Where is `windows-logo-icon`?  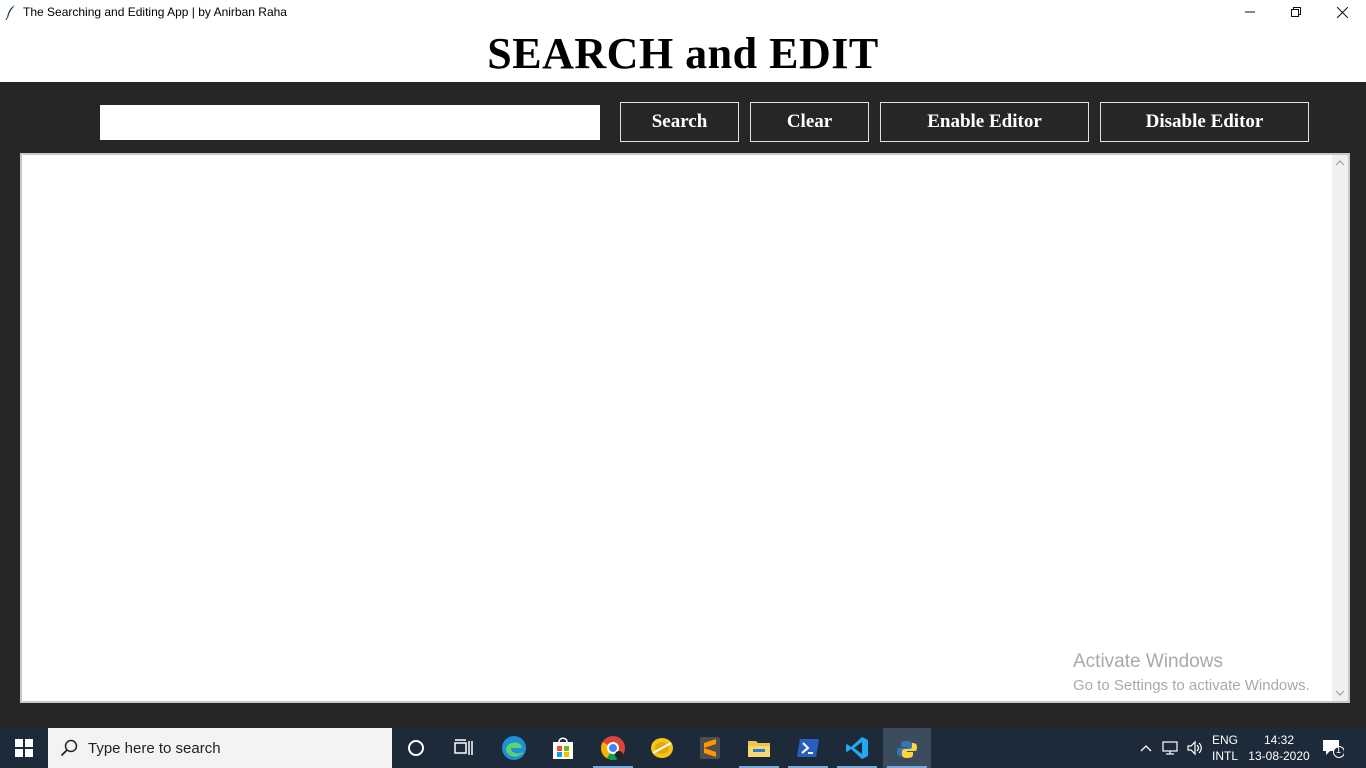
windows-logo-icon is located at coordinates (24, 748).